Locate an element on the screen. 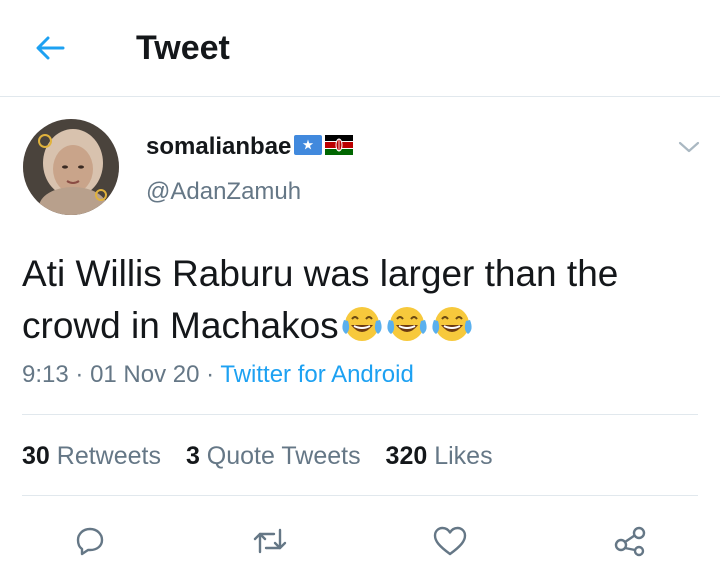 The image size is (720, 575). likes-label: Likes is located at coordinates (463, 456).